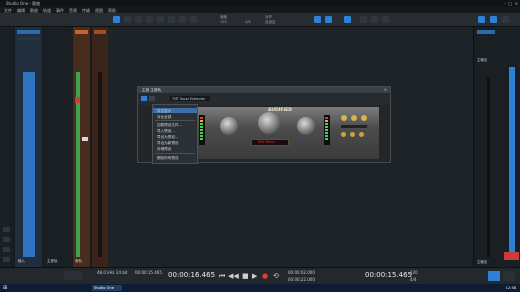  Describe the element at coordinates (171, 19) in the screenshot. I see `mute-tool-icon` at that location.